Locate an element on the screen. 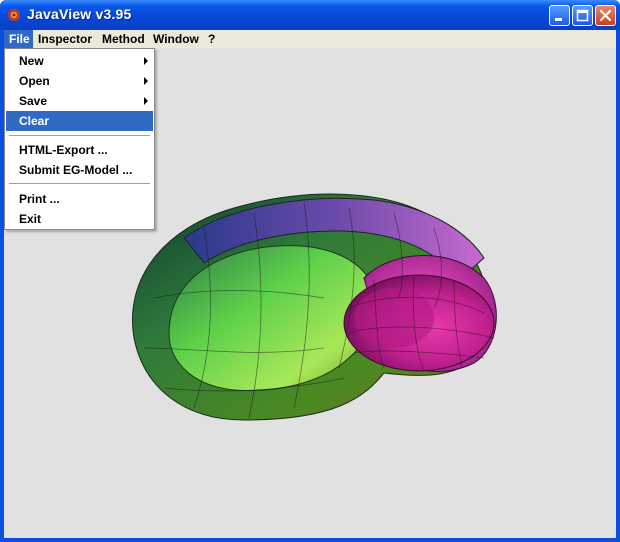 This screenshot has width=620, height=542. menu-item-label: Save is located at coordinates (33, 101).